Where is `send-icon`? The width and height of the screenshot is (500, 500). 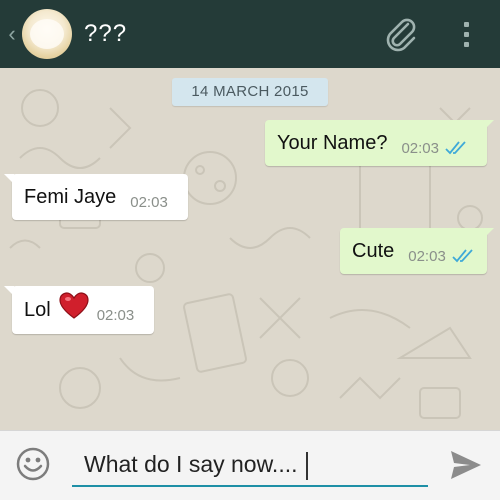
send-icon is located at coordinates (466, 465).